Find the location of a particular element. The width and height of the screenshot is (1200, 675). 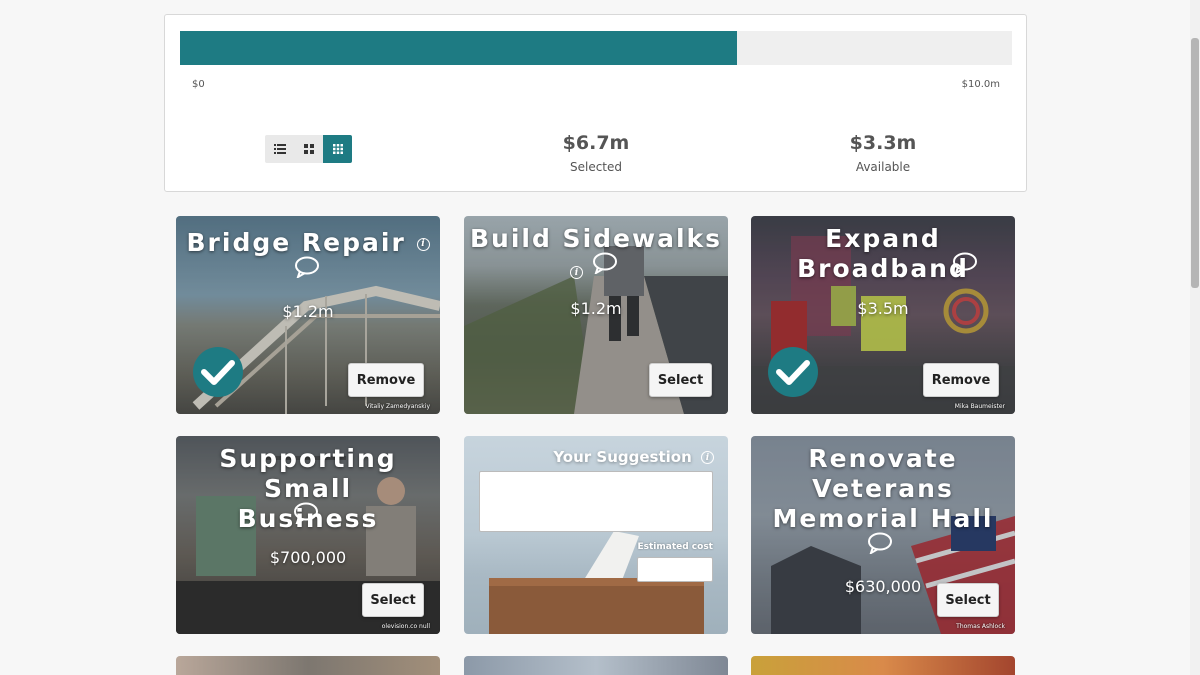

selected-label: Selected is located at coordinates (596, 167).